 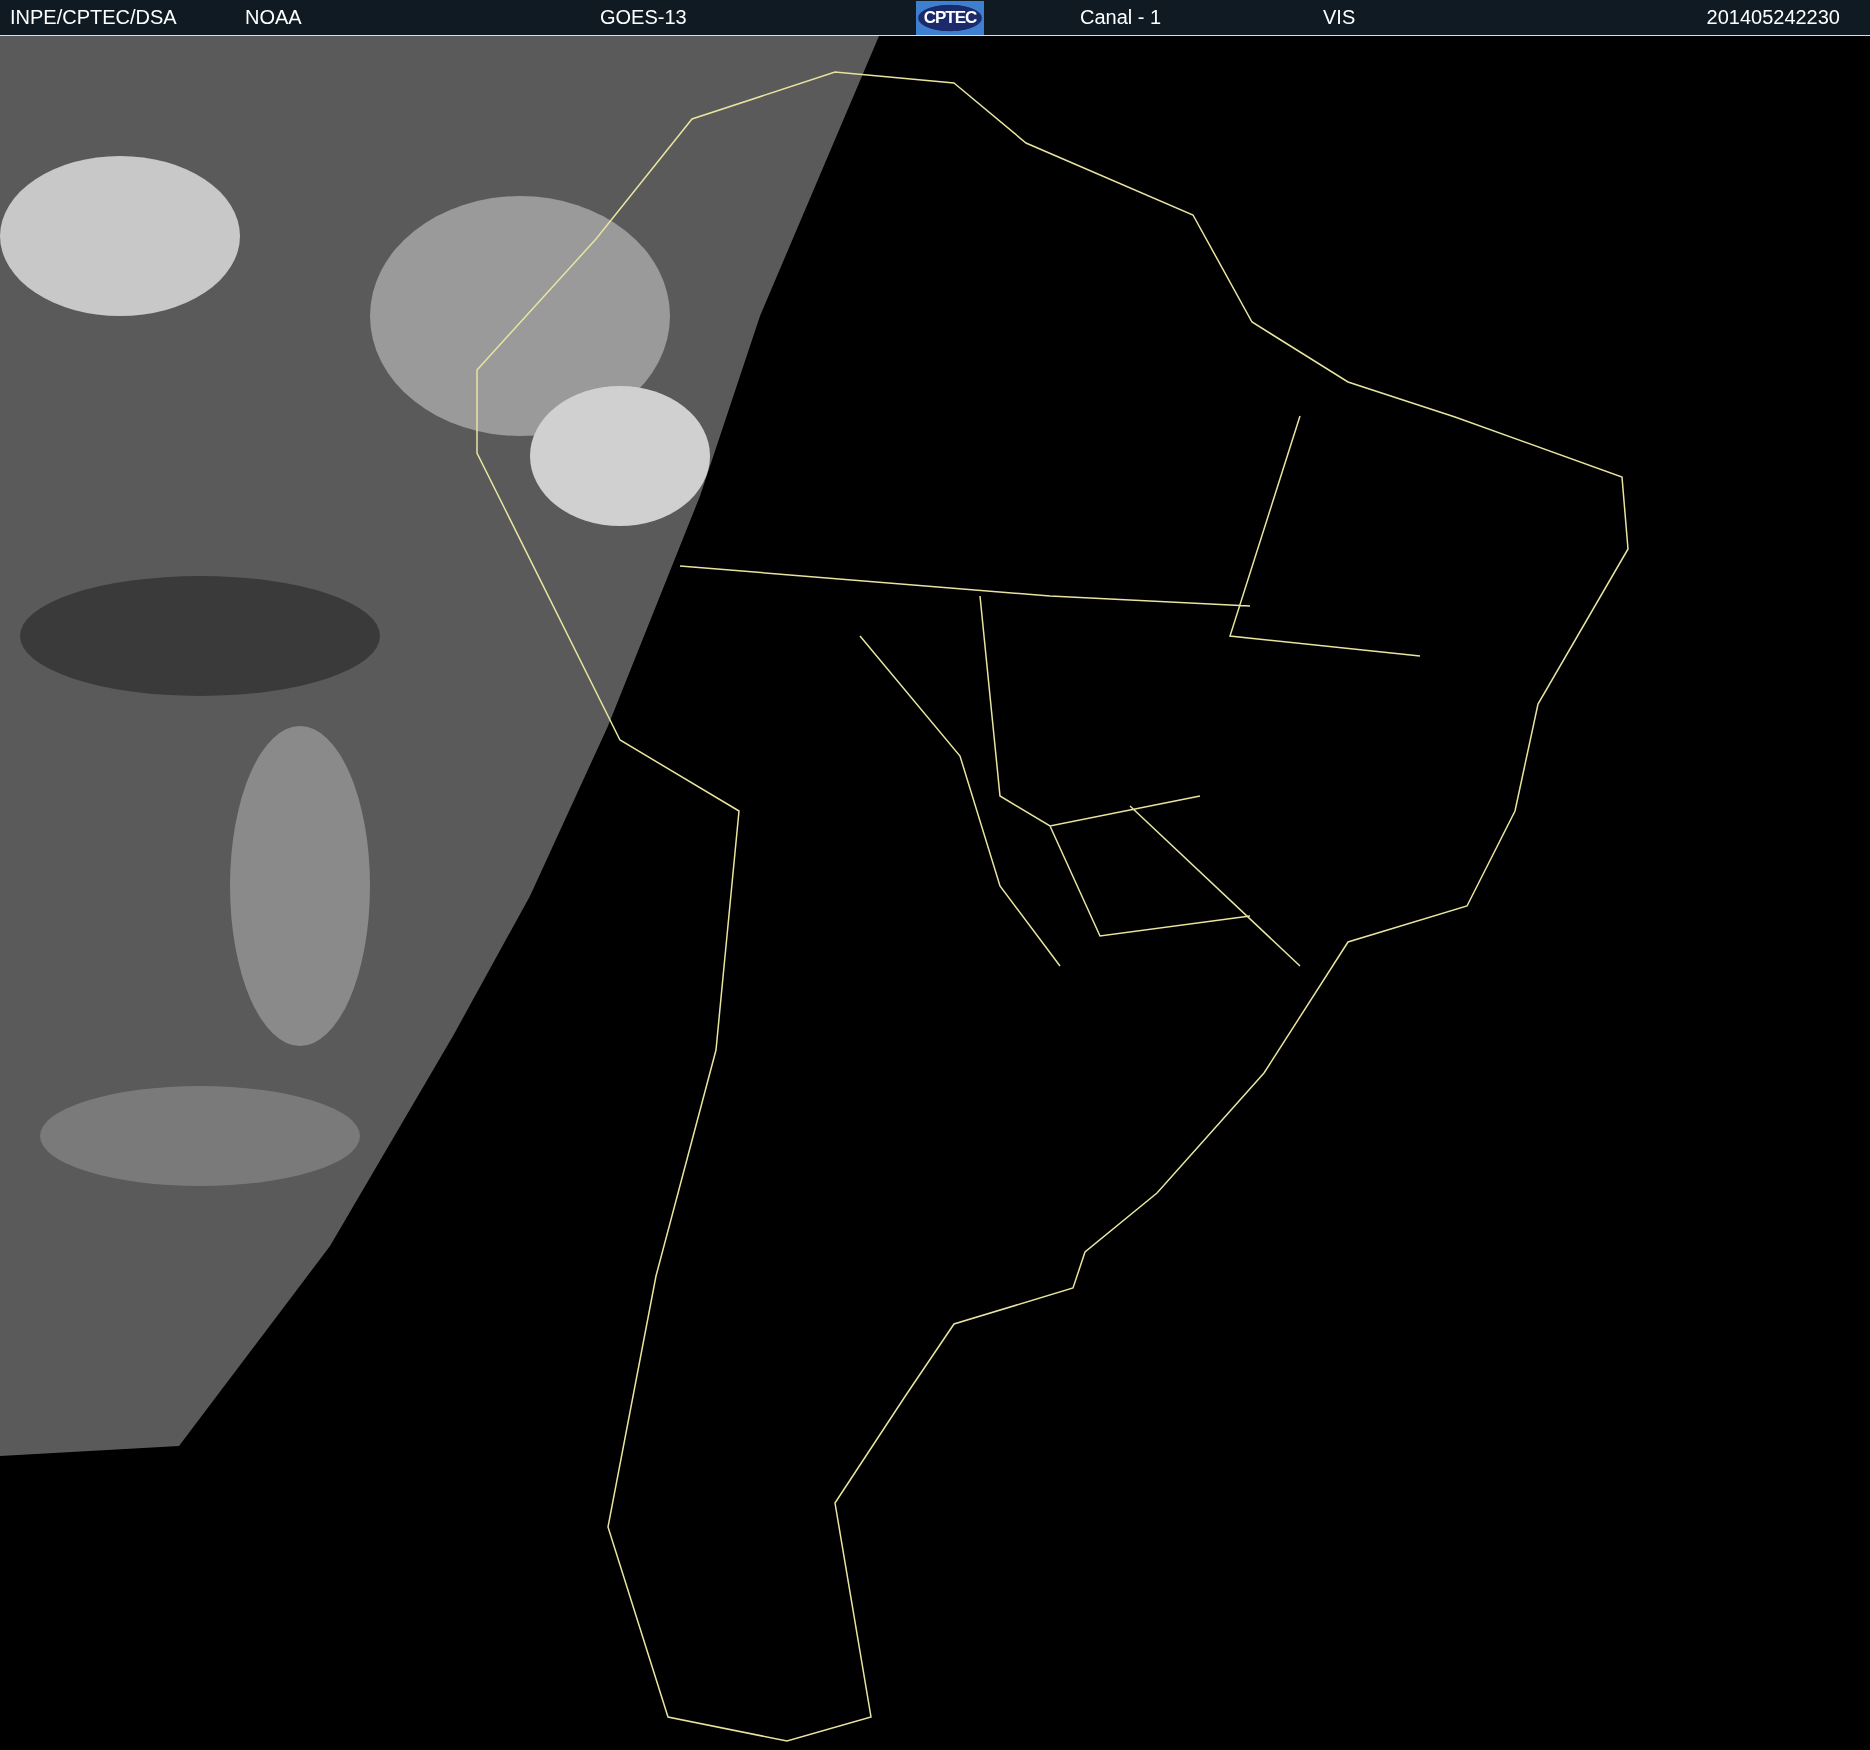 What do you see at coordinates (950, 17) in the screenshot?
I see `logo: CPTEC` at bounding box center [950, 17].